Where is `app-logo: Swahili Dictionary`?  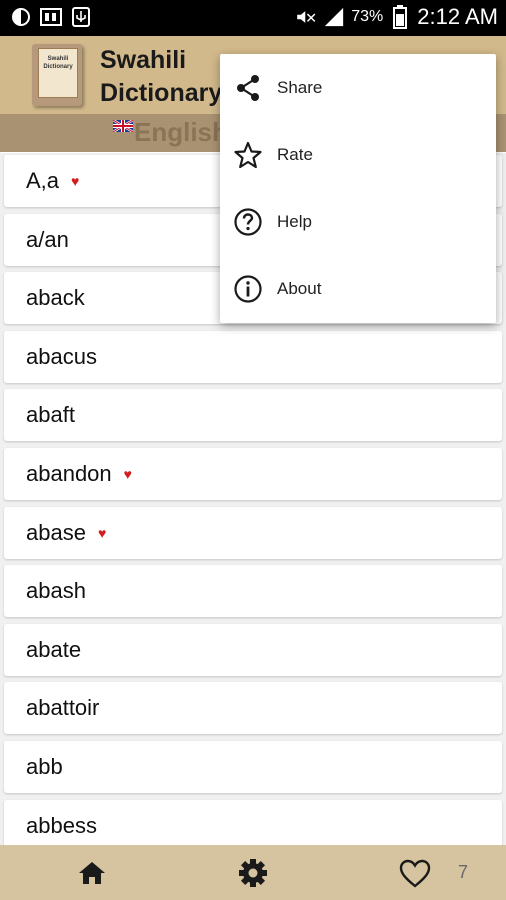 app-logo: Swahili Dictionary is located at coordinates (57, 75).